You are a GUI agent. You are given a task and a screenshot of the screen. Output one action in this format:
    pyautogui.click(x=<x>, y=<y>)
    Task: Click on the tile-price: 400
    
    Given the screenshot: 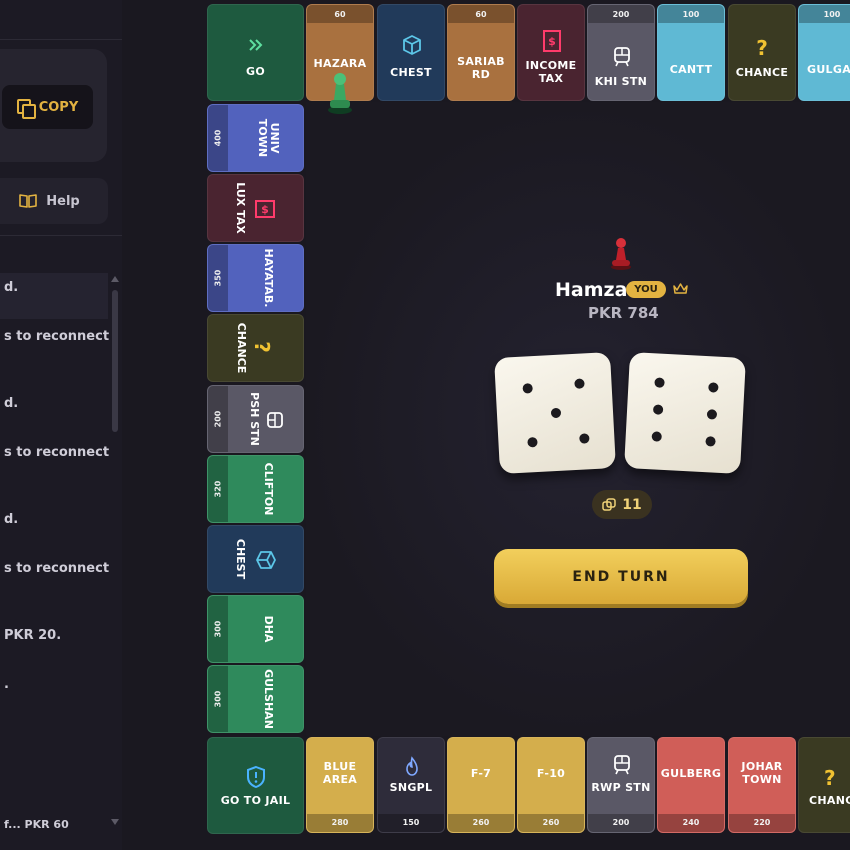 What is the action you would take?
    pyautogui.click(x=218, y=138)
    